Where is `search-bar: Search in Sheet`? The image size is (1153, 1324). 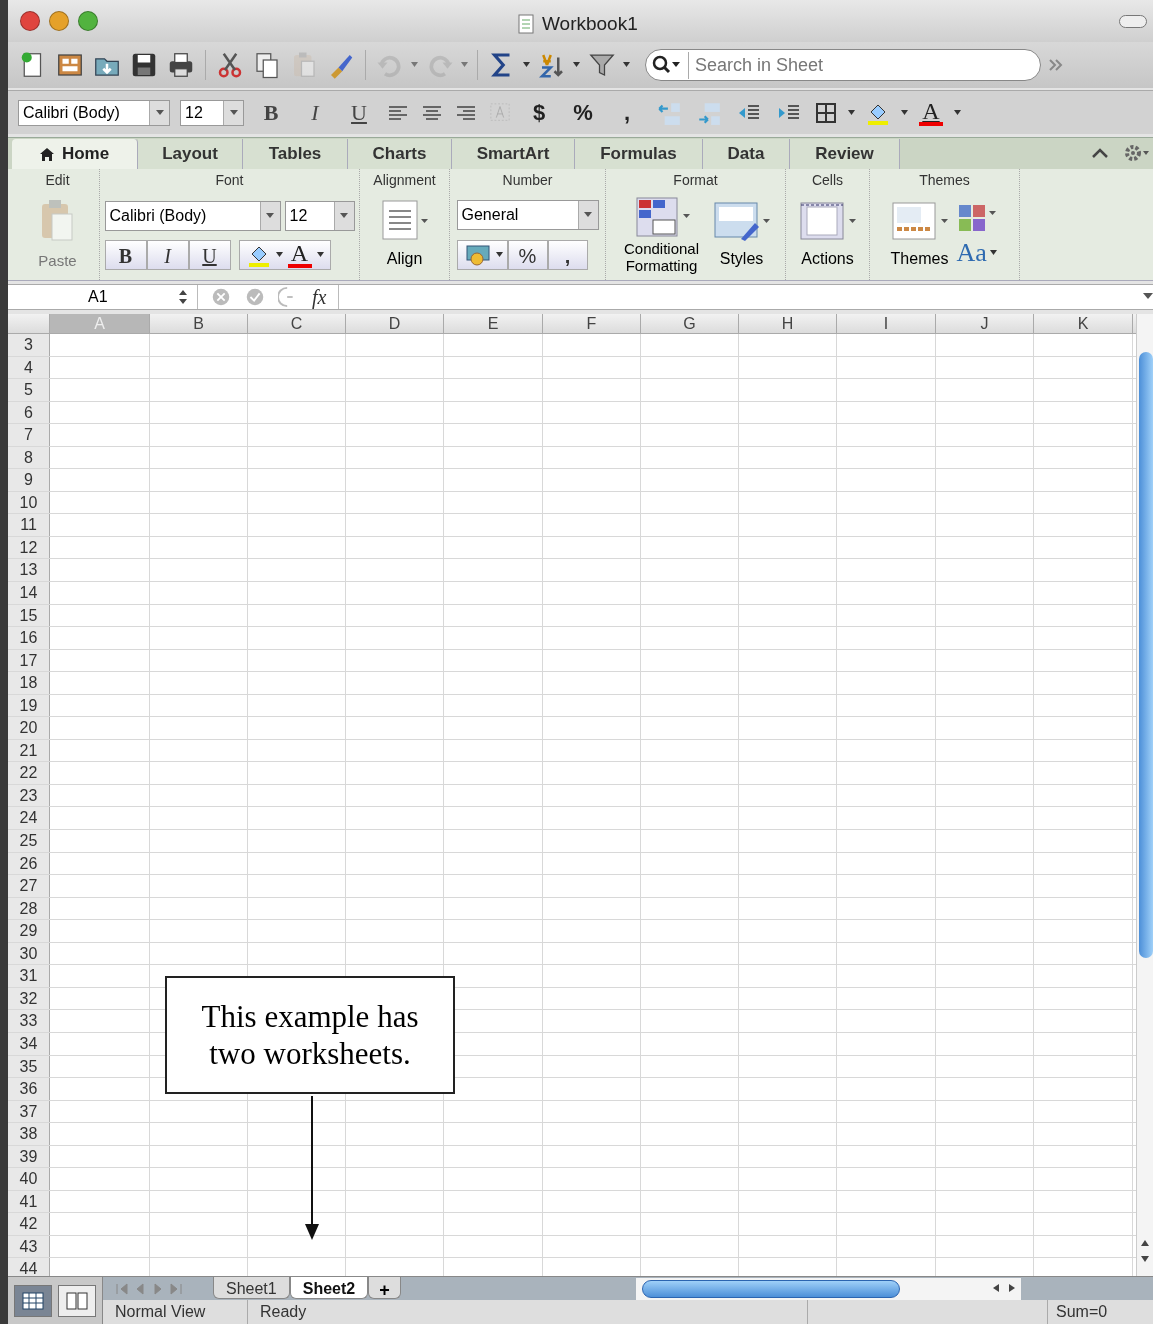 search-bar: Search in Sheet is located at coordinates (843, 65).